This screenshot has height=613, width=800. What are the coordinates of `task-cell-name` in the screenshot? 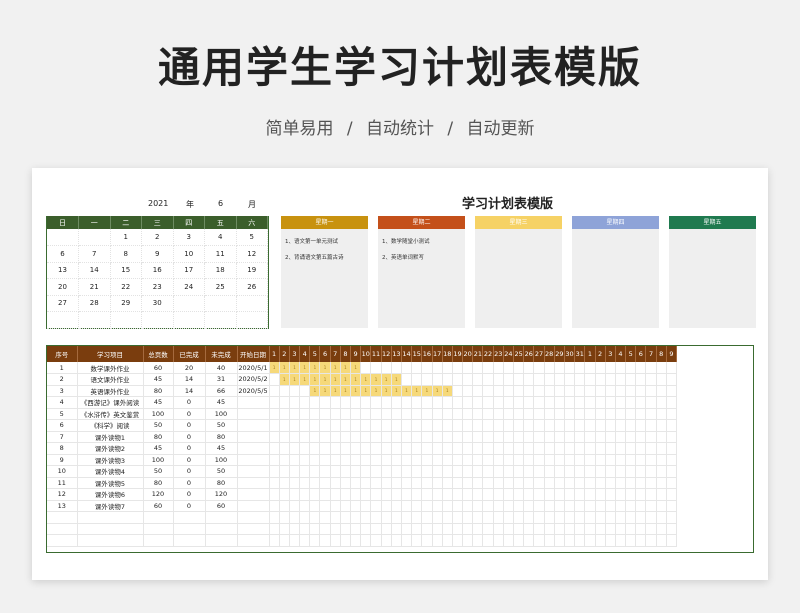 It's located at (110, 540).